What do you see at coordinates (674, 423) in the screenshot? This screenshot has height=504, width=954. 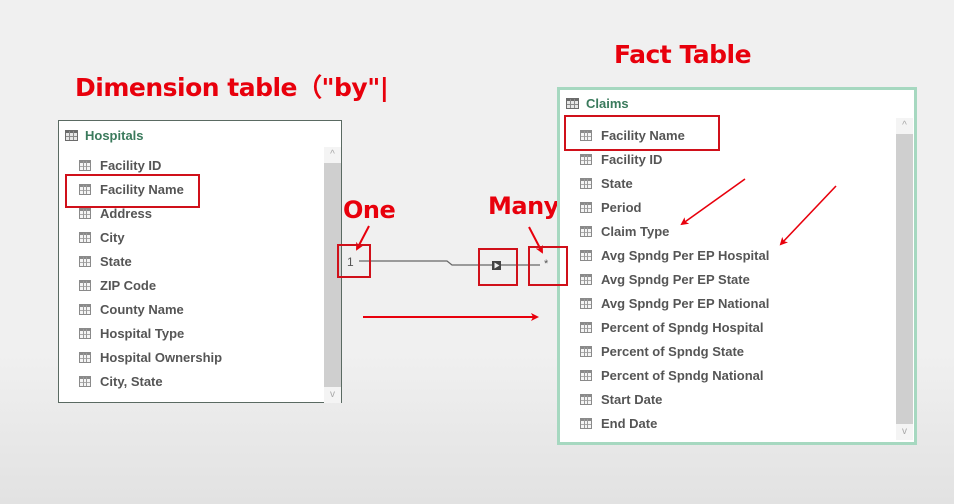 I see `claims-field-item: End Date` at bounding box center [674, 423].